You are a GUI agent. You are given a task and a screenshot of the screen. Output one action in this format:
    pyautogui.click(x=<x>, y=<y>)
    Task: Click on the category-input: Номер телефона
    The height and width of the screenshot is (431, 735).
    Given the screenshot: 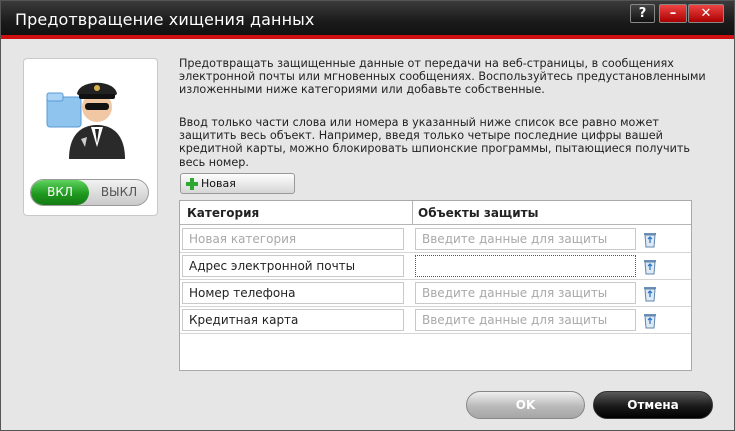 What is the action you would take?
    pyautogui.click(x=293, y=293)
    